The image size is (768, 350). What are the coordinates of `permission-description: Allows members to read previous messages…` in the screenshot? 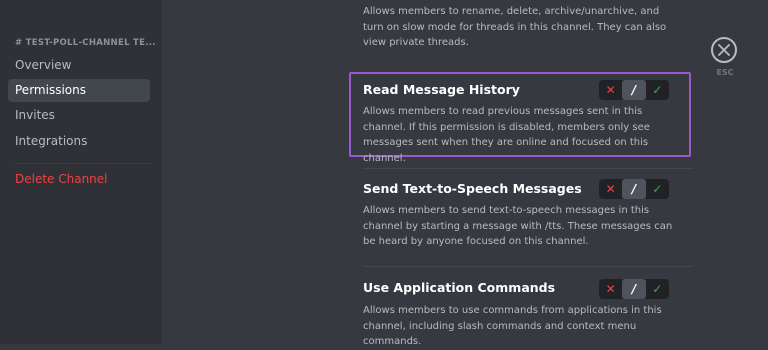 It's located at (506, 135).